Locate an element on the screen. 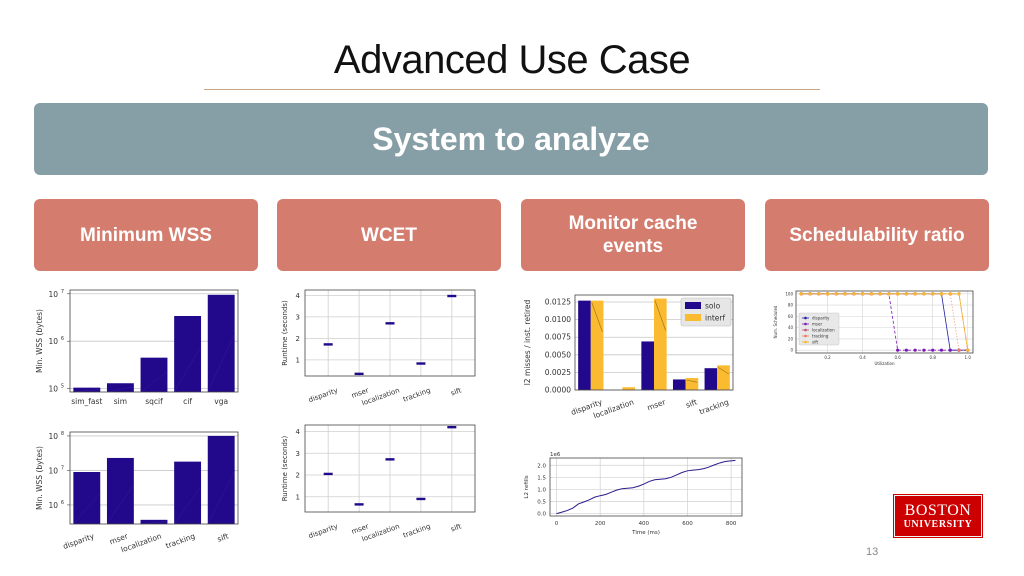 The height and width of the screenshot is (576, 1024). bar-vga is located at coordinates (221, 343).